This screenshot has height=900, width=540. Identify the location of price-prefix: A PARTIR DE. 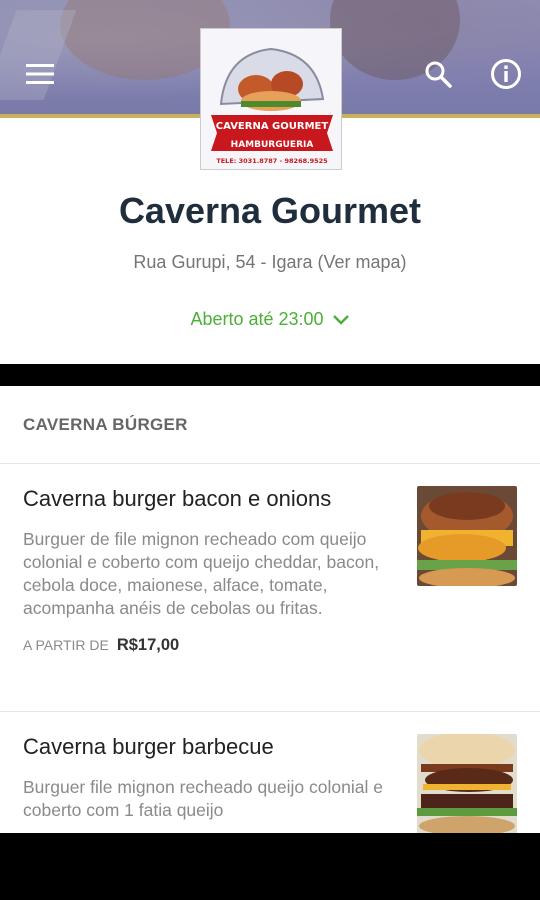
(66, 645).